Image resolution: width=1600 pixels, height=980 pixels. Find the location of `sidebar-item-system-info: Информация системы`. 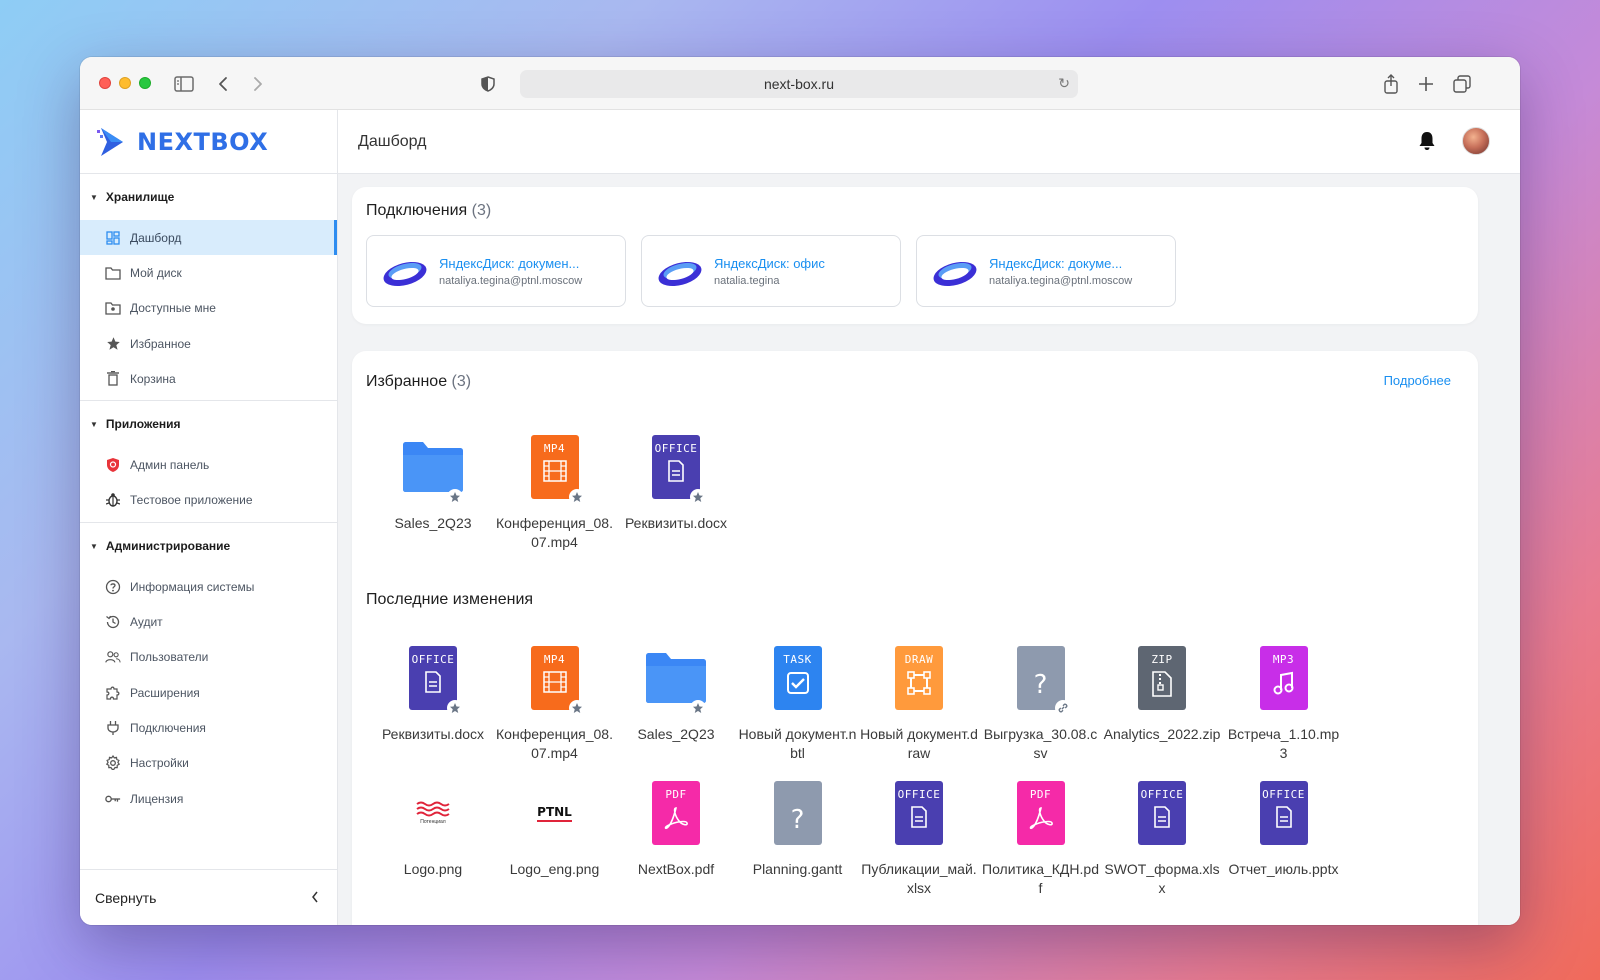

sidebar-item-system-info: Информация системы is located at coordinates (208, 586).